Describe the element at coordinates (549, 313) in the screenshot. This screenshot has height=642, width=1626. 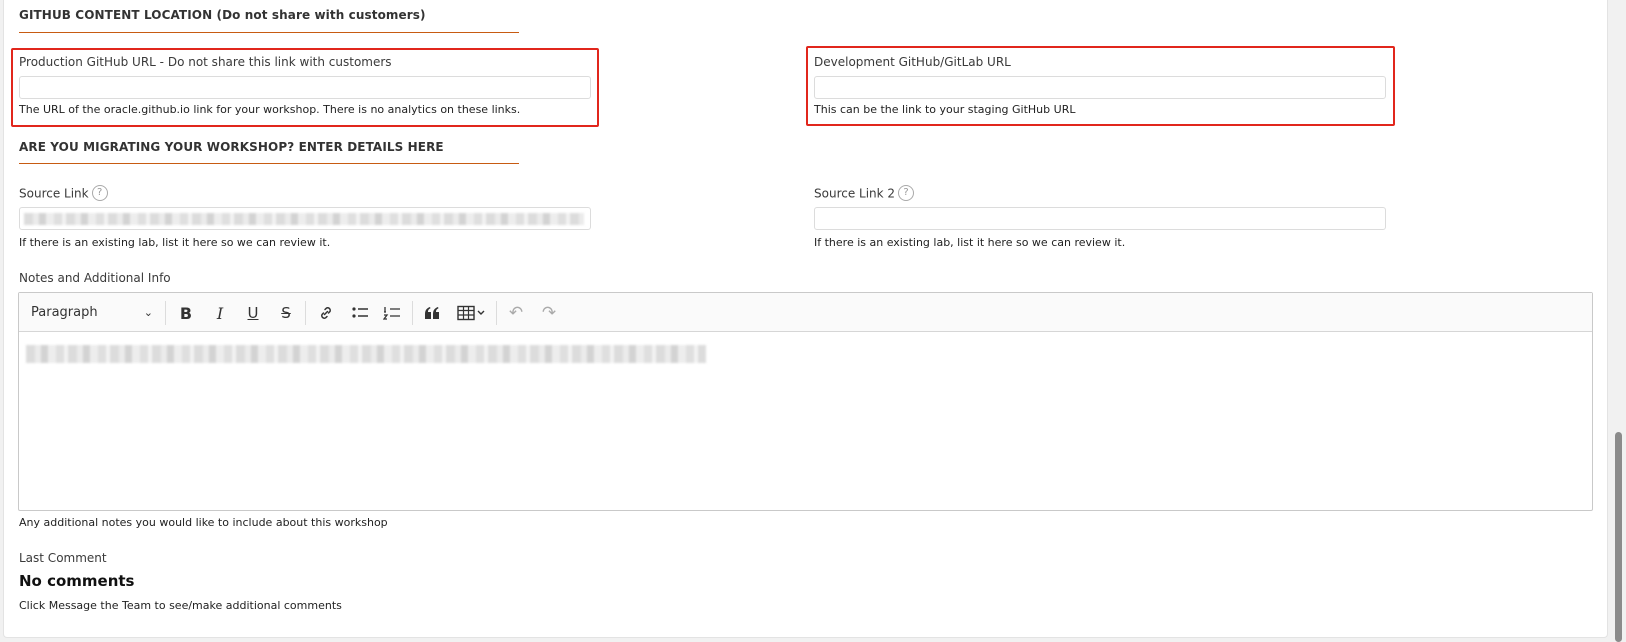
I see `redo-button: ↷` at that location.